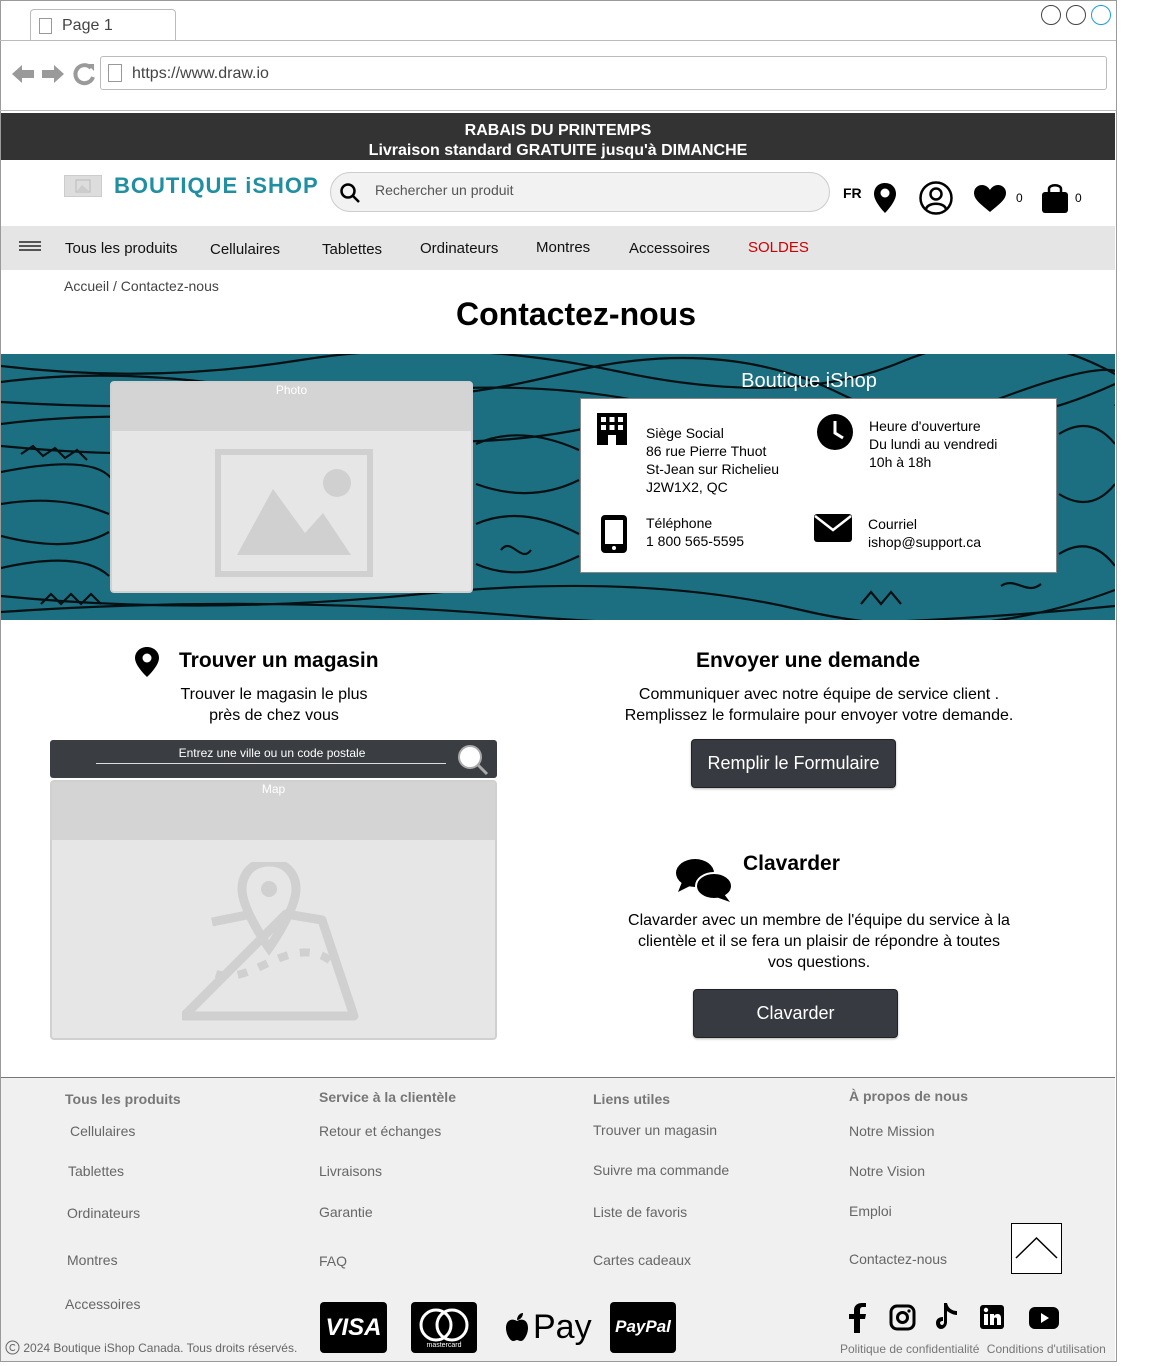  What do you see at coordinates (380, 1131) in the screenshot?
I see `footer-link: Retour et échanges` at bounding box center [380, 1131].